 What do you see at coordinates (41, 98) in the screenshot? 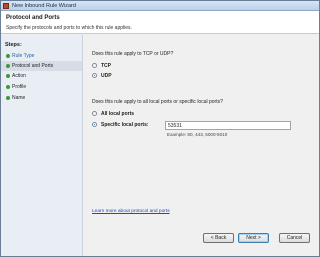
I see `step-name: Name` at bounding box center [41, 98].